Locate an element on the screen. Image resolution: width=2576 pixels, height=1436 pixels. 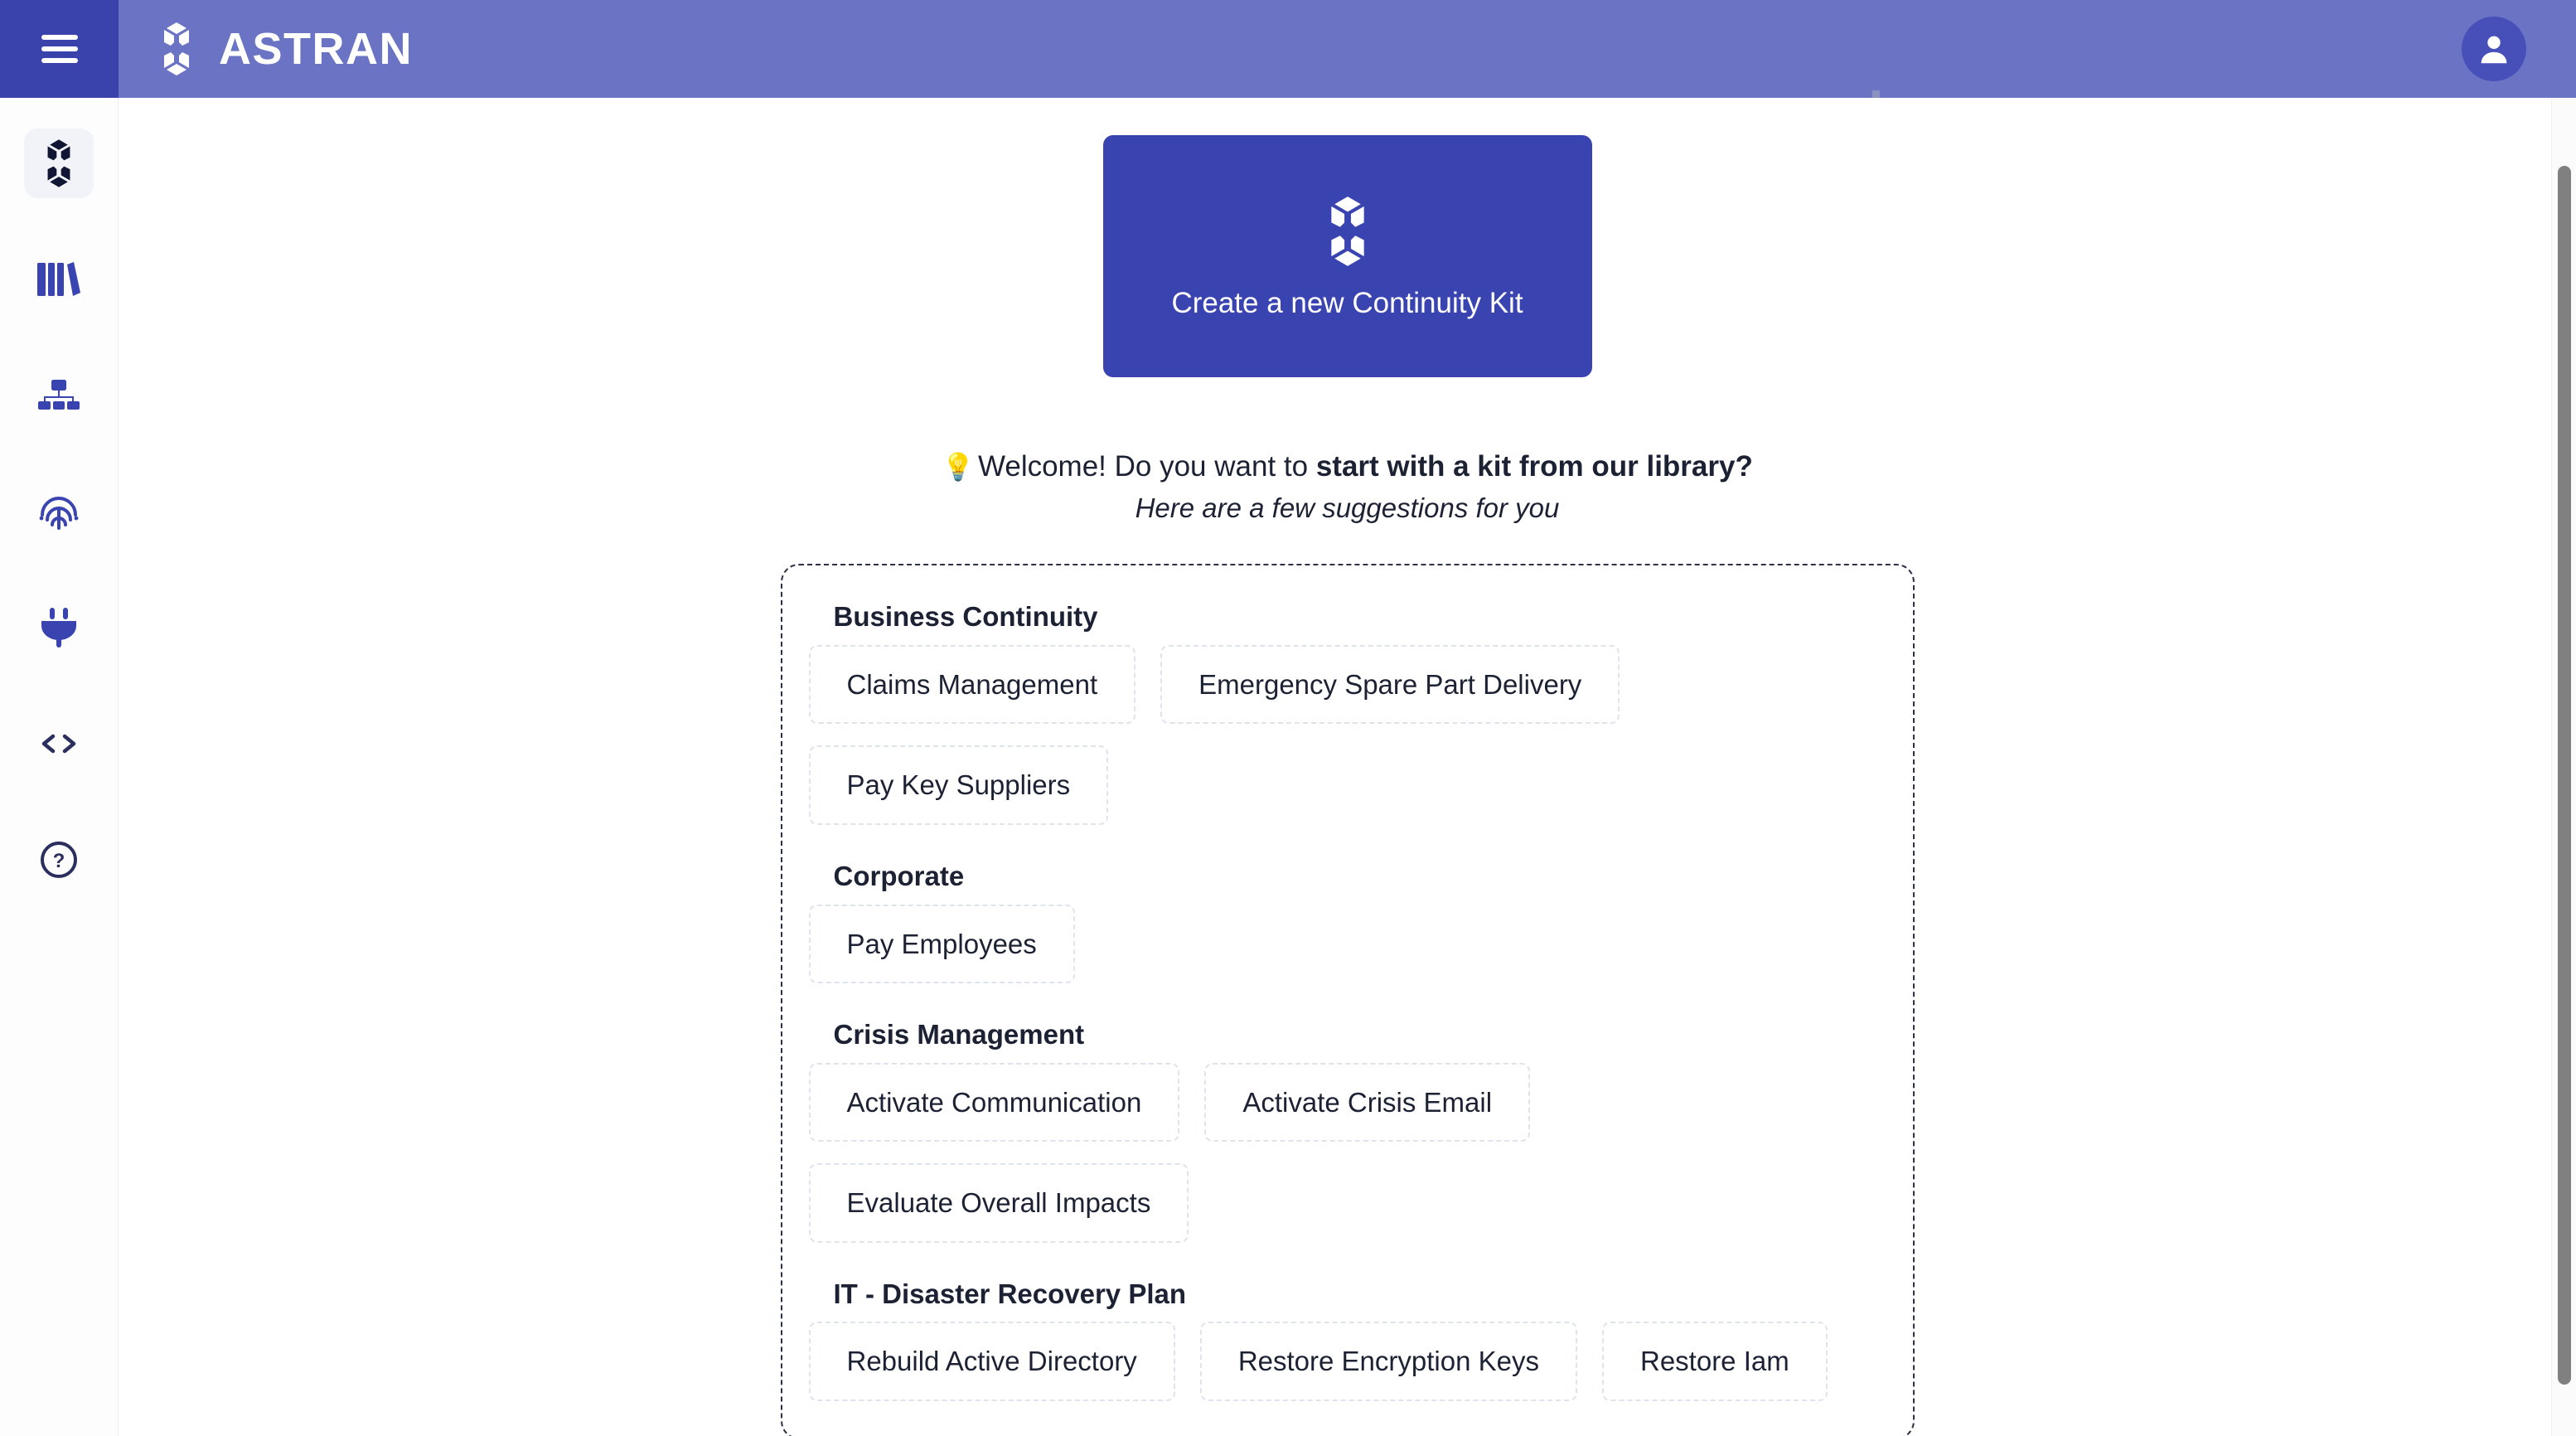
help-circle-icon: ? is located at coordinates (59, 860).